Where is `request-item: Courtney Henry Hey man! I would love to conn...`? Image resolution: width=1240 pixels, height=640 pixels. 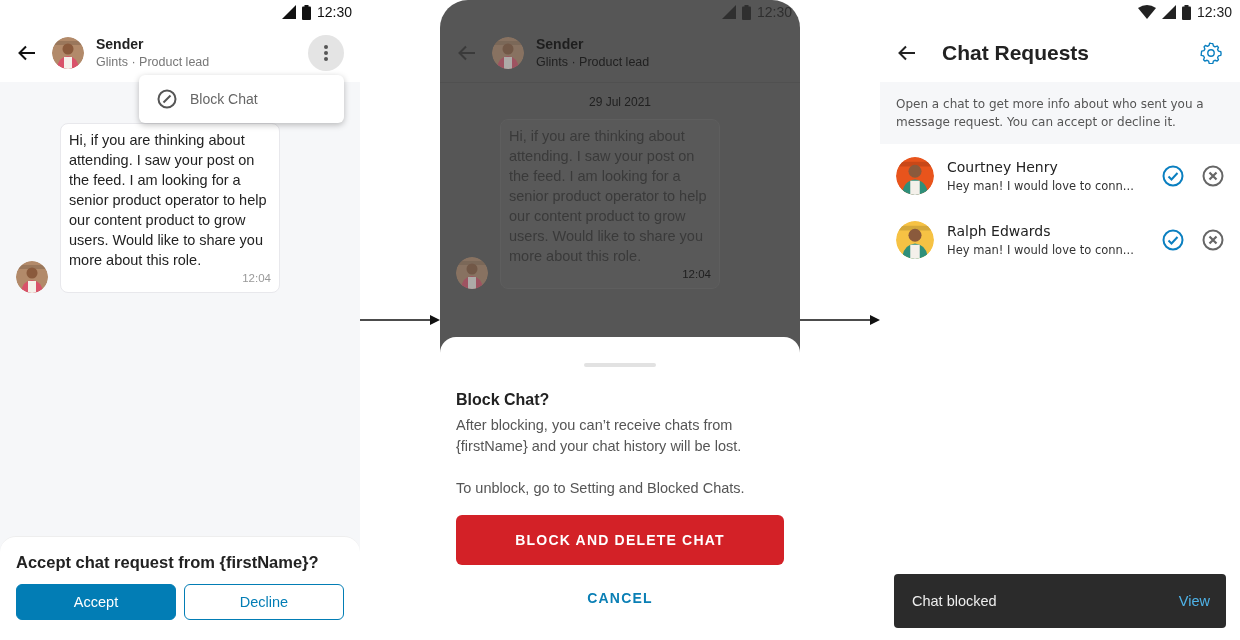 request-item: Courtney Henry Hey man! I would love to conn... is located at coordinates (1060, 176).